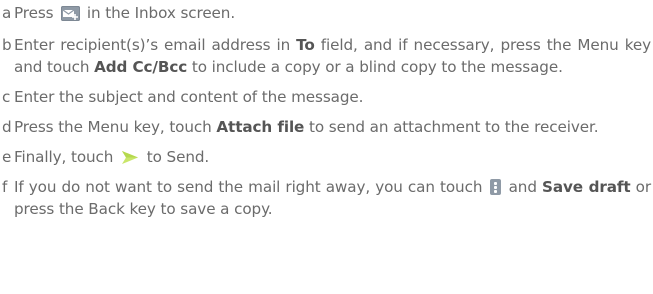 The height and width of the screenshot is (294, 653). What do you see at coordinates (6, 97) in the screenshot?
I see `step-marker: c` at bounding box center [6, 97].